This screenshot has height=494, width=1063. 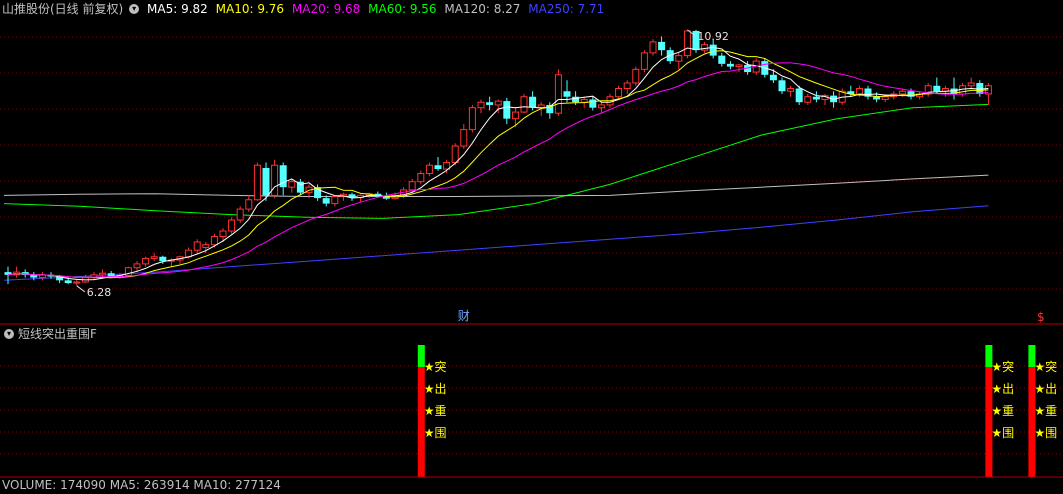 What do you see at coordinates (713, 36) in the screenshot?
I see `high-price-label: 10.92` at bounding box center [713, 36].